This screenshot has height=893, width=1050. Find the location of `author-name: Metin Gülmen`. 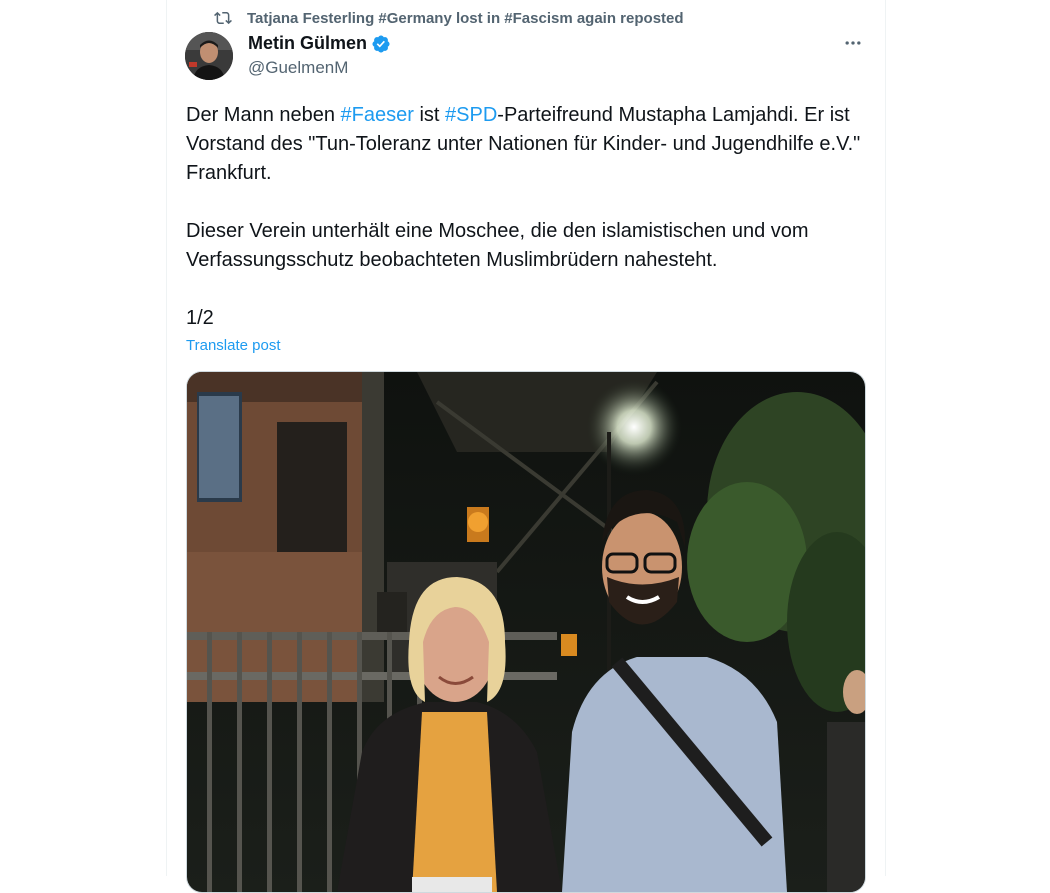

author-name: Metin Gülmen is located at coordinates (307, 43).